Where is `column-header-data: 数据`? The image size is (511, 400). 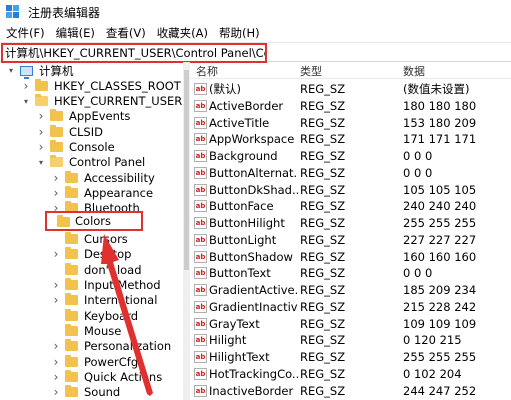
column-header-data: 数据 is located at coordinates (414, 71).